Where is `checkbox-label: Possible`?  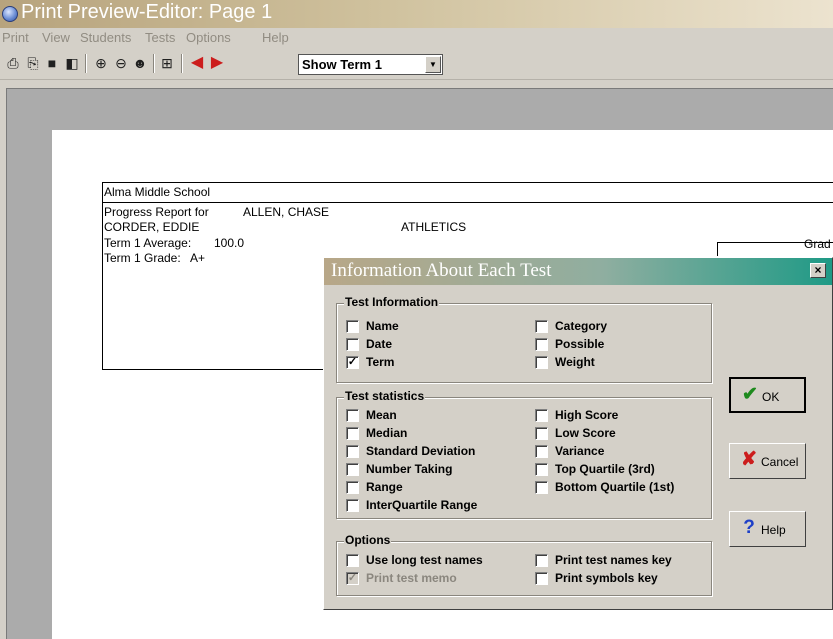
checkbox-label: Possible is located at coordinates (580, 344).